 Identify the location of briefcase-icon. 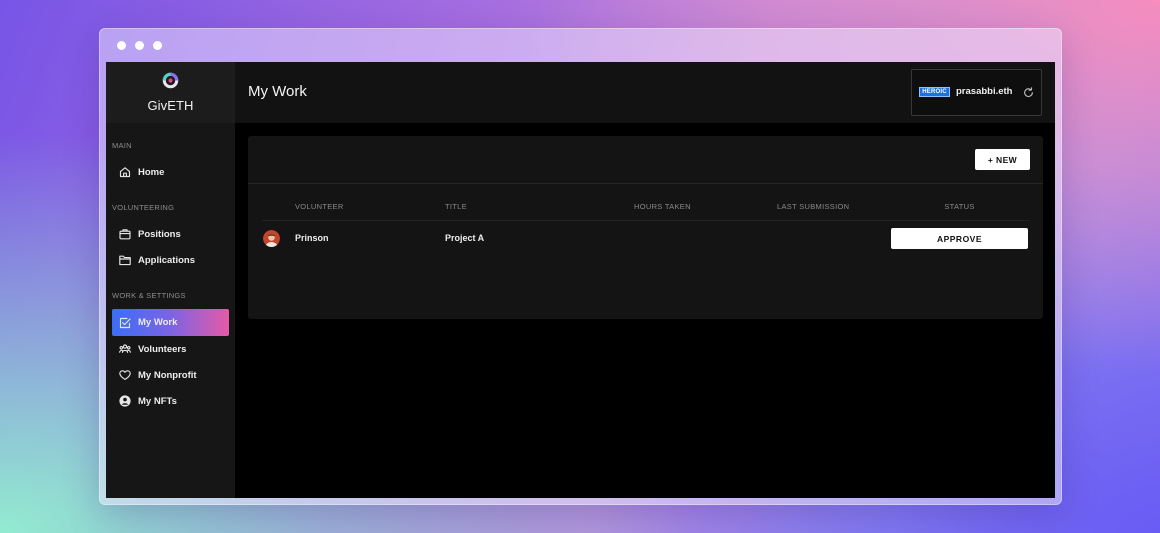
(125, 234).